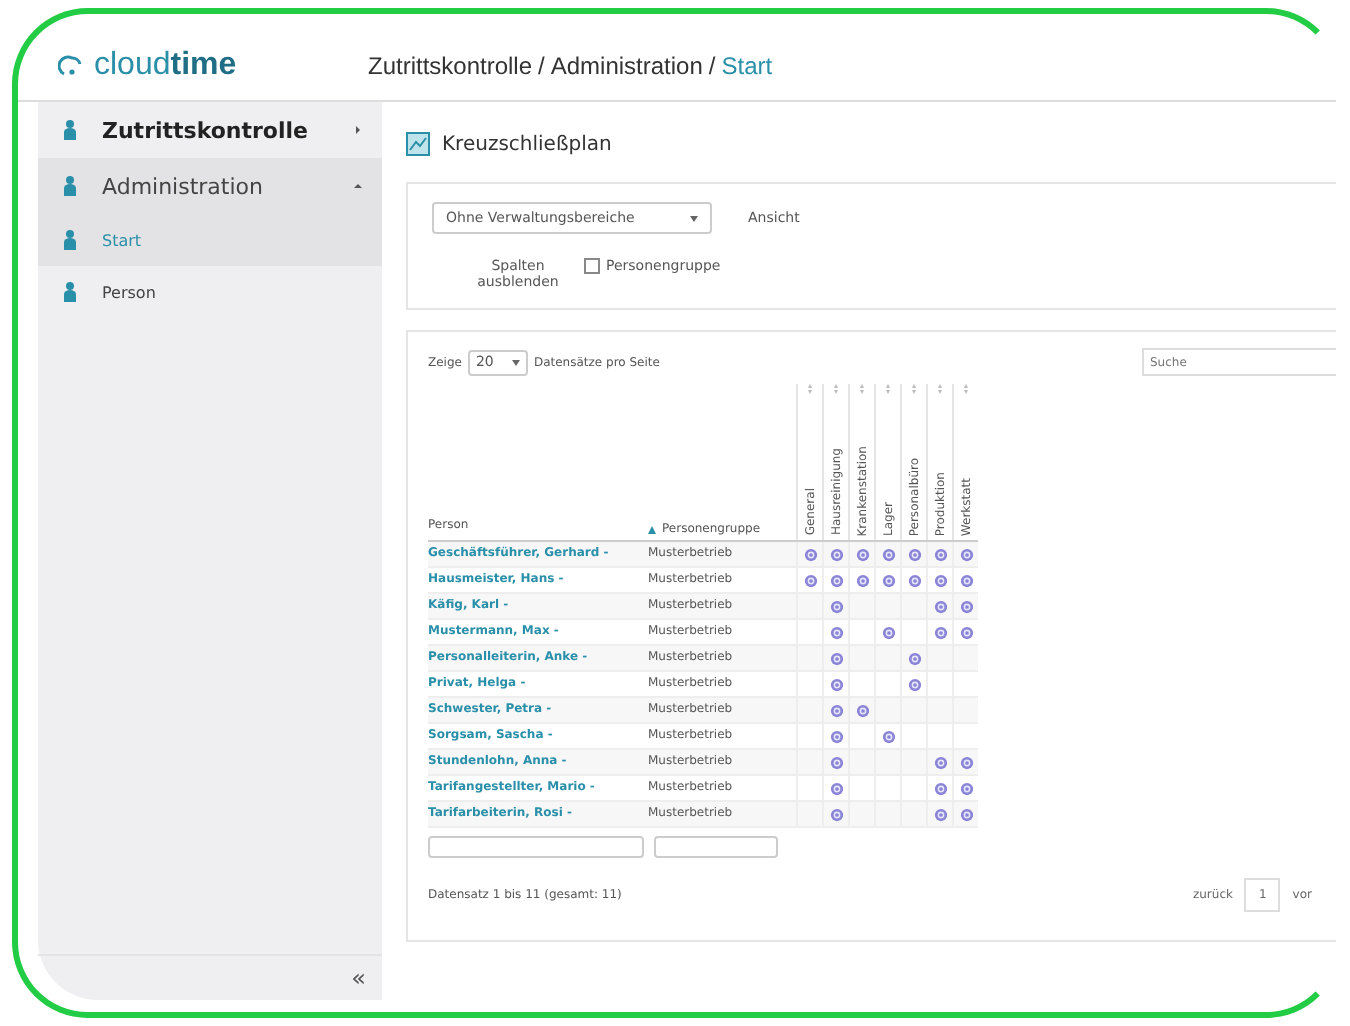  Describe the element at coordinates (626, 65) in the screenshot. I see `breadcrumb-item: Administration` at that location.